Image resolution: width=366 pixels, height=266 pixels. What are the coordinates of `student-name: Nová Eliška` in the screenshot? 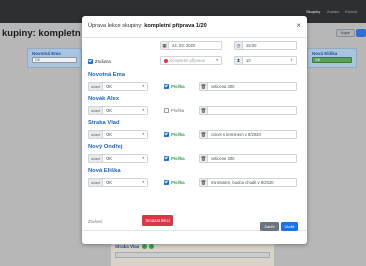 It's located at (104, 171).